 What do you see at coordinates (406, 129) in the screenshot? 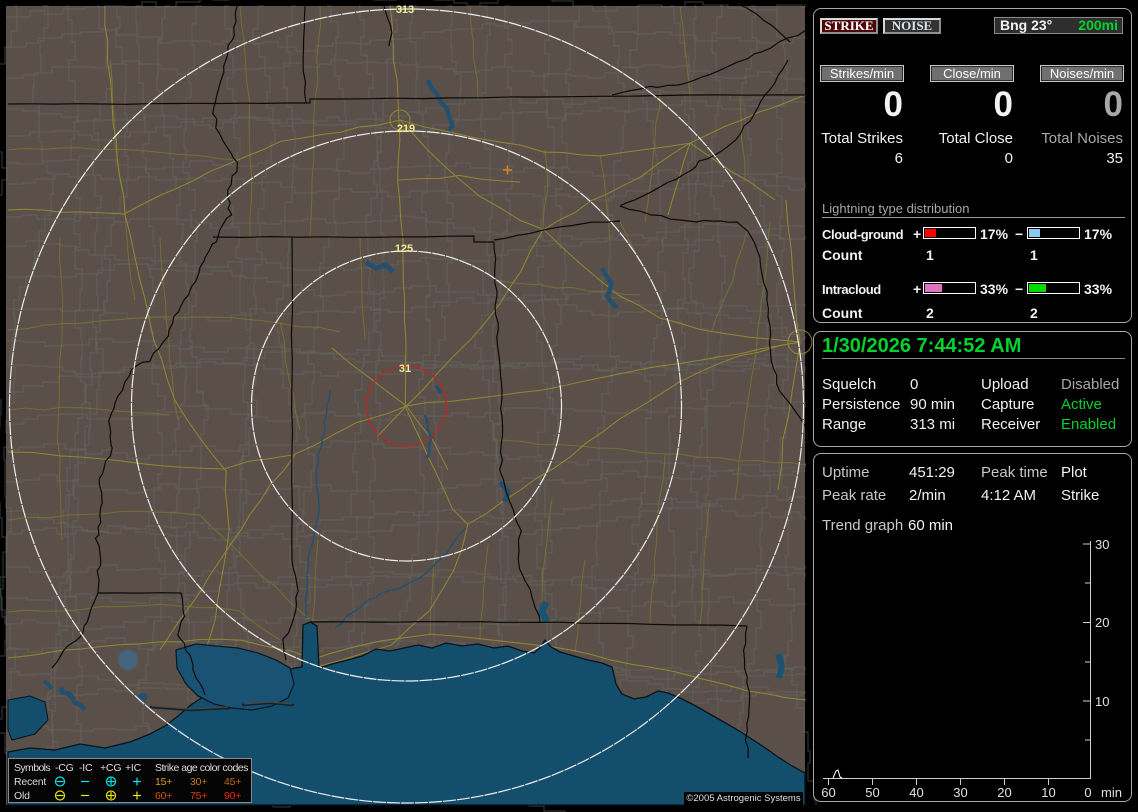
I see `svg-text: 219` at bounding box center [406, 129].